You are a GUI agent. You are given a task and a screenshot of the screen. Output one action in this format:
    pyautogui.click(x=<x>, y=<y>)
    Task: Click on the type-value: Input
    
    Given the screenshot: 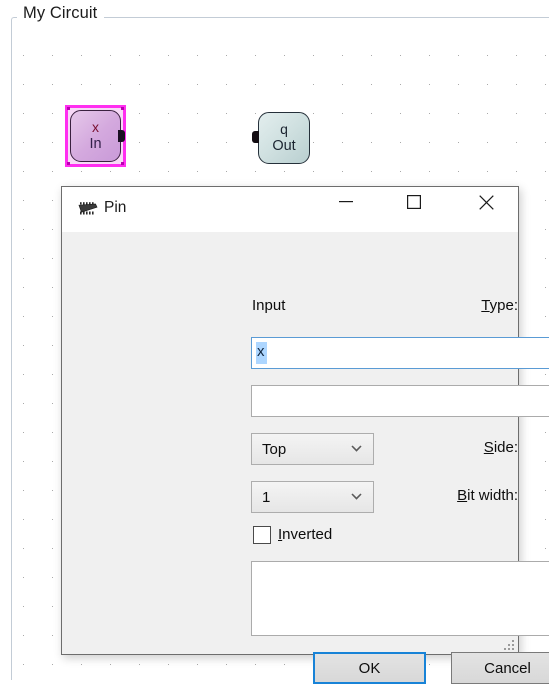 What is the action you would take?
    pyautogui.click(x=269, y=305)
    